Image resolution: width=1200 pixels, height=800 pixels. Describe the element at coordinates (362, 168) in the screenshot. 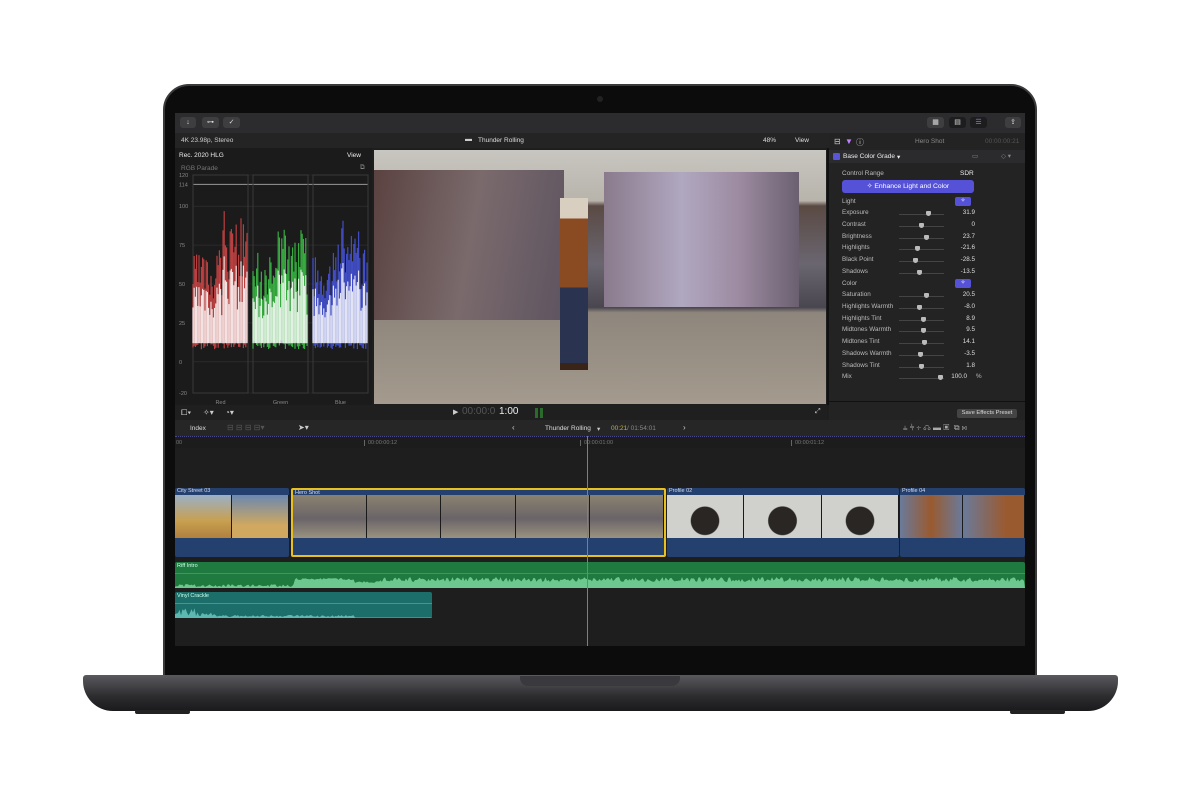

I see `scope-settings-icon: ⧉` at that location.